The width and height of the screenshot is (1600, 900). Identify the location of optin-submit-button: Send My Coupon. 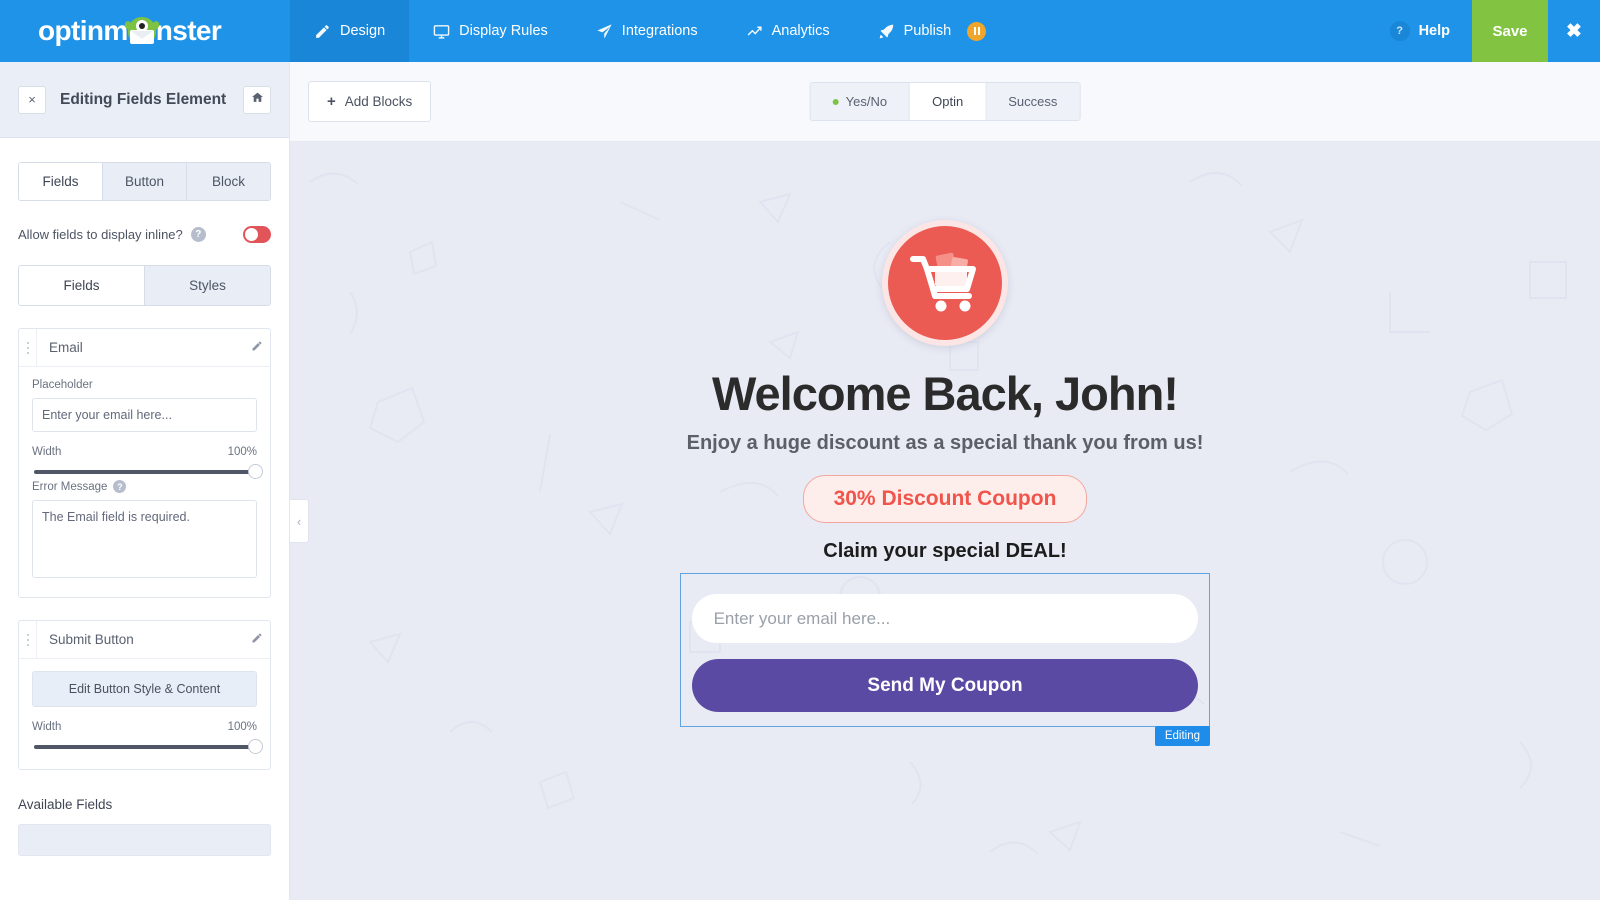
(945, 686).